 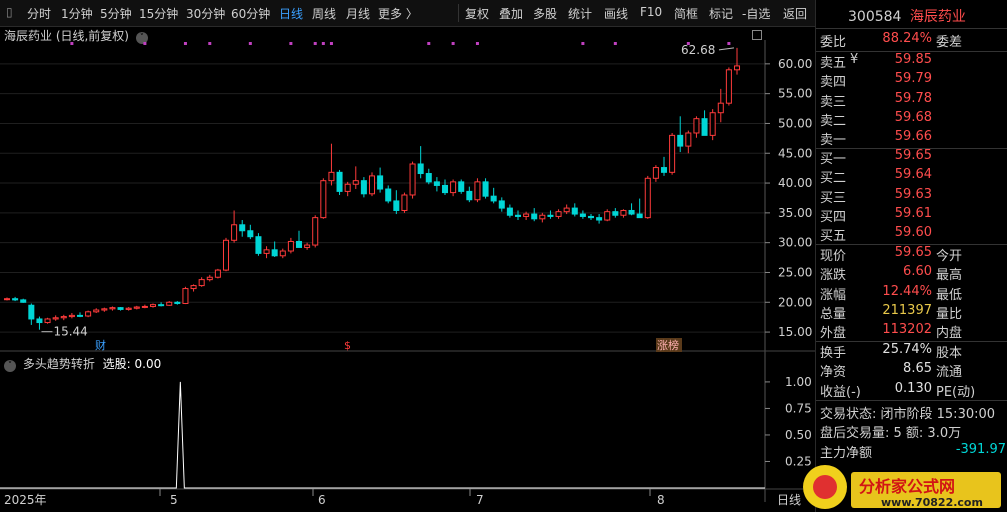 What do you see at coordinates (347, 345) in the screenshot?
I see `event-dollar: $` at bounding box center [347, 345].